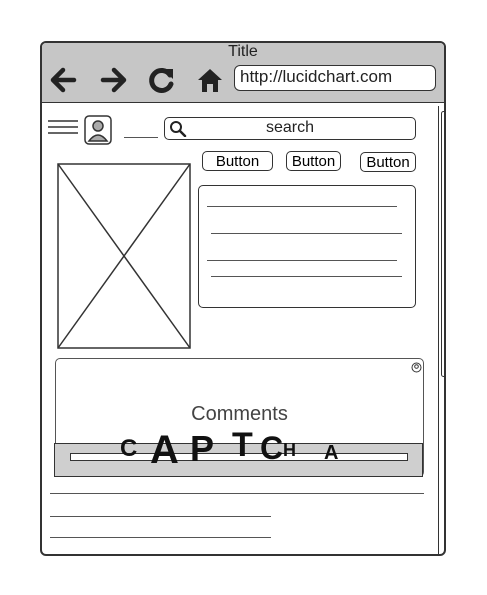  I want to click on refresh-icon, so click(161, 80).